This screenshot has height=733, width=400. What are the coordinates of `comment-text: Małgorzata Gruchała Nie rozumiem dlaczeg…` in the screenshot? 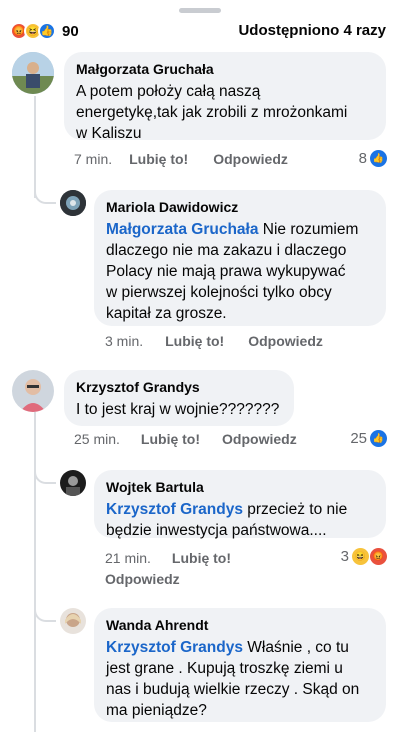 It's located at (232, 271).